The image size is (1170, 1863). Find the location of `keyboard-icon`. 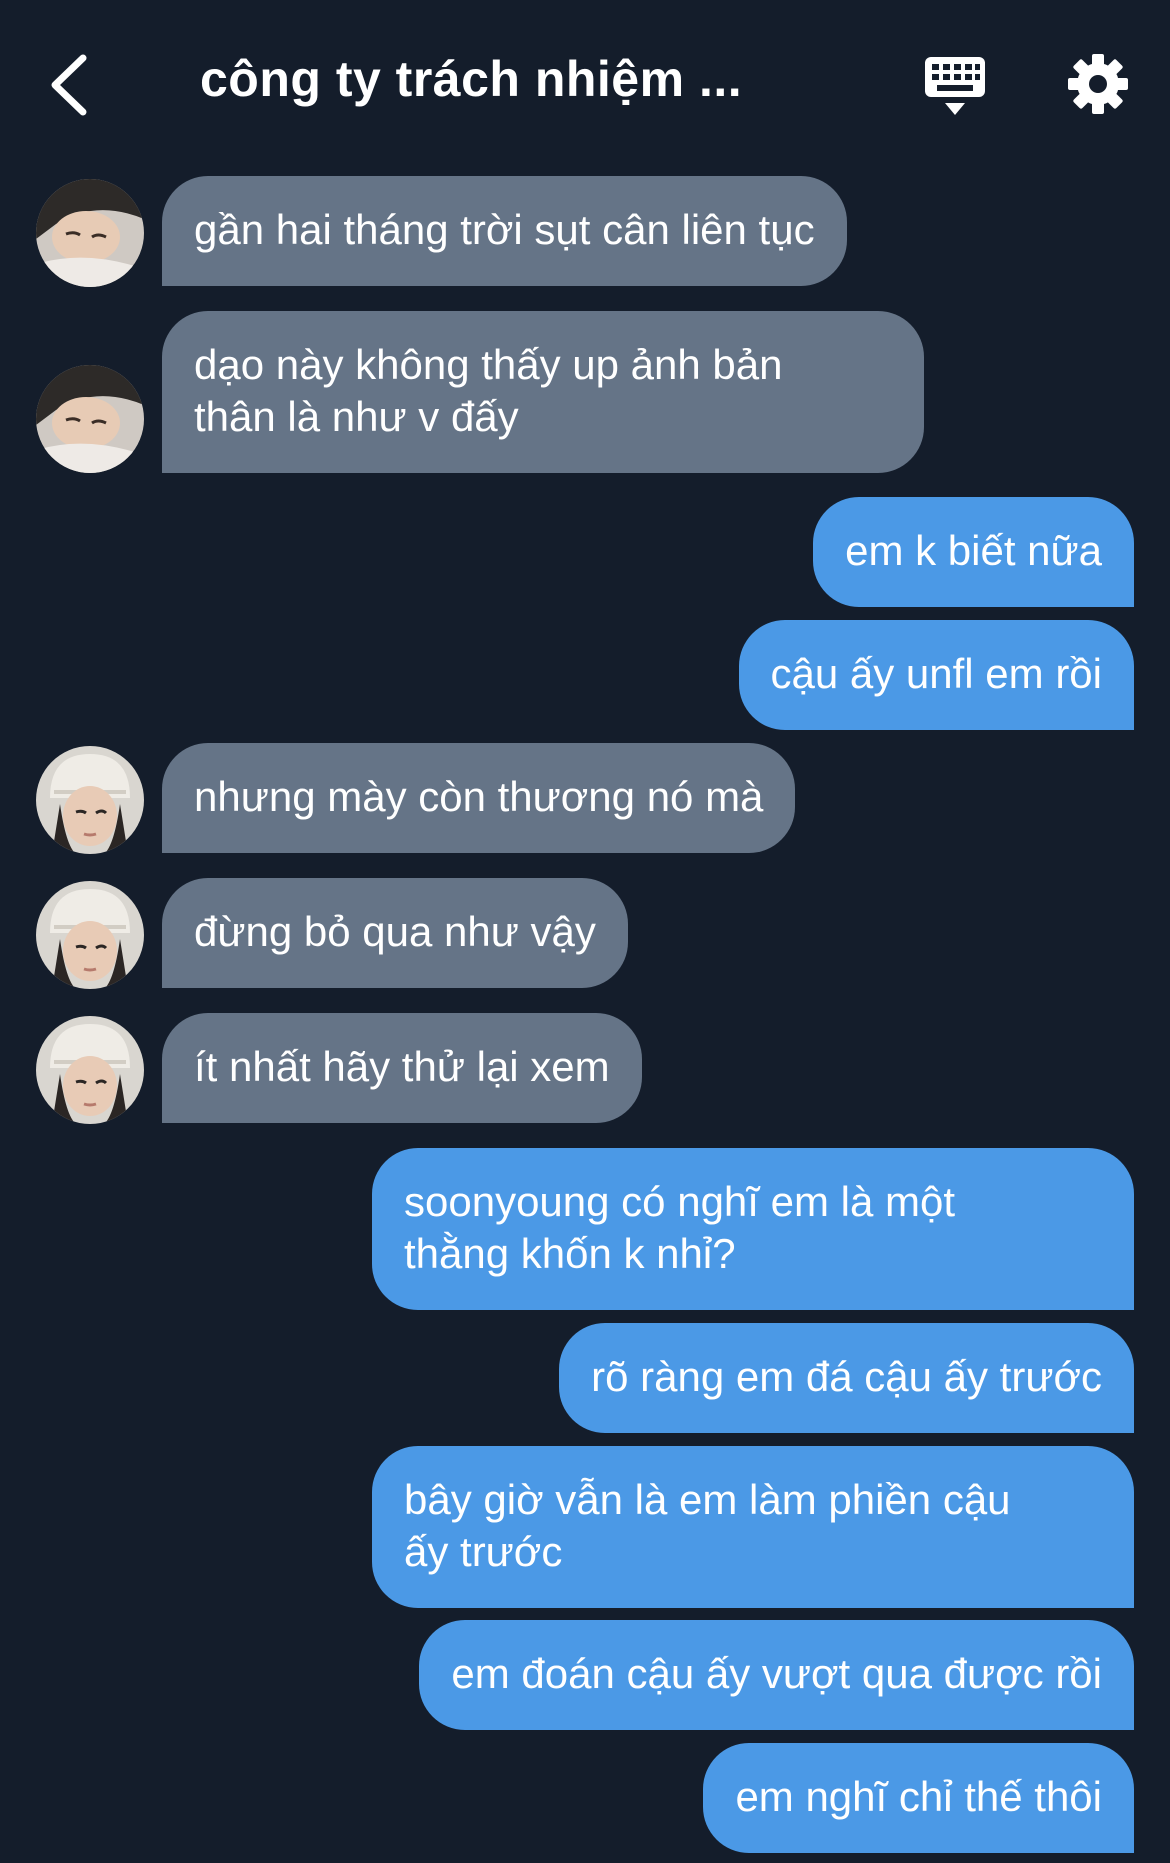

keyboard-icon is located at coordinates (955, 86).